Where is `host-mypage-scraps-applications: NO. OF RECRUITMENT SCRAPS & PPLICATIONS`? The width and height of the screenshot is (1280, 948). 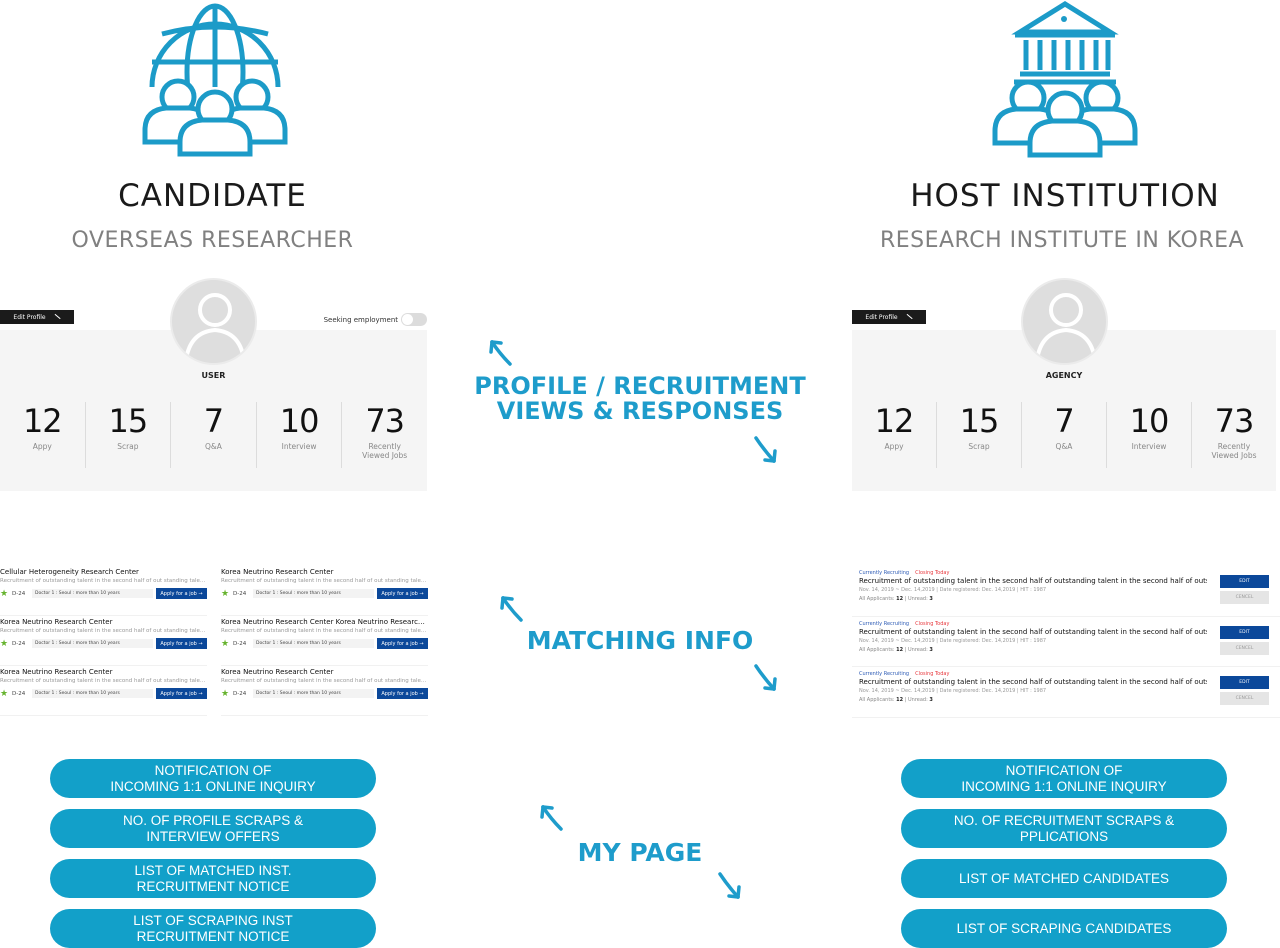
host-mypage-scraps-applications: NO. OF RECRUITMENT SCRAPS & PPLICATIONS is located at coordinates (1064, 828).